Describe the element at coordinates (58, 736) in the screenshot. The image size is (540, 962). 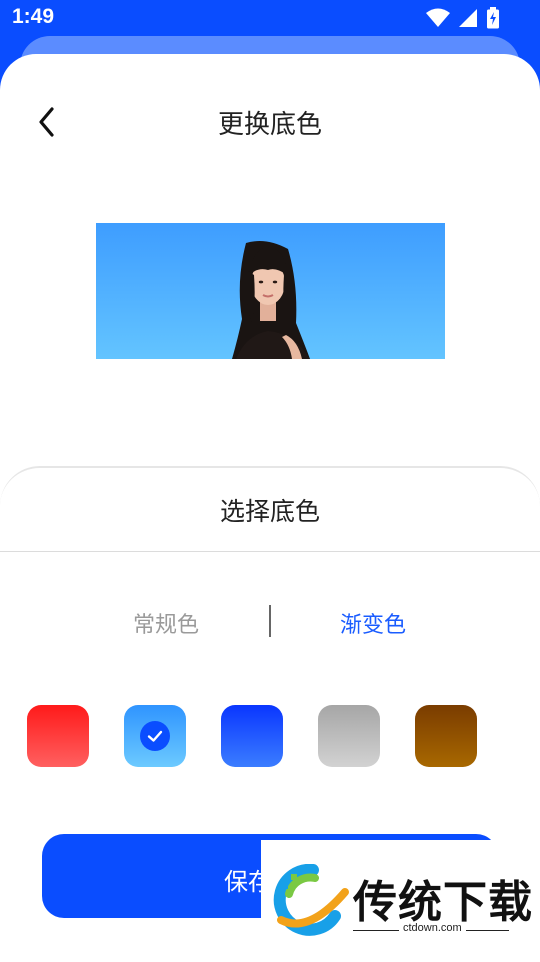
I see `swatch-red` at that location.